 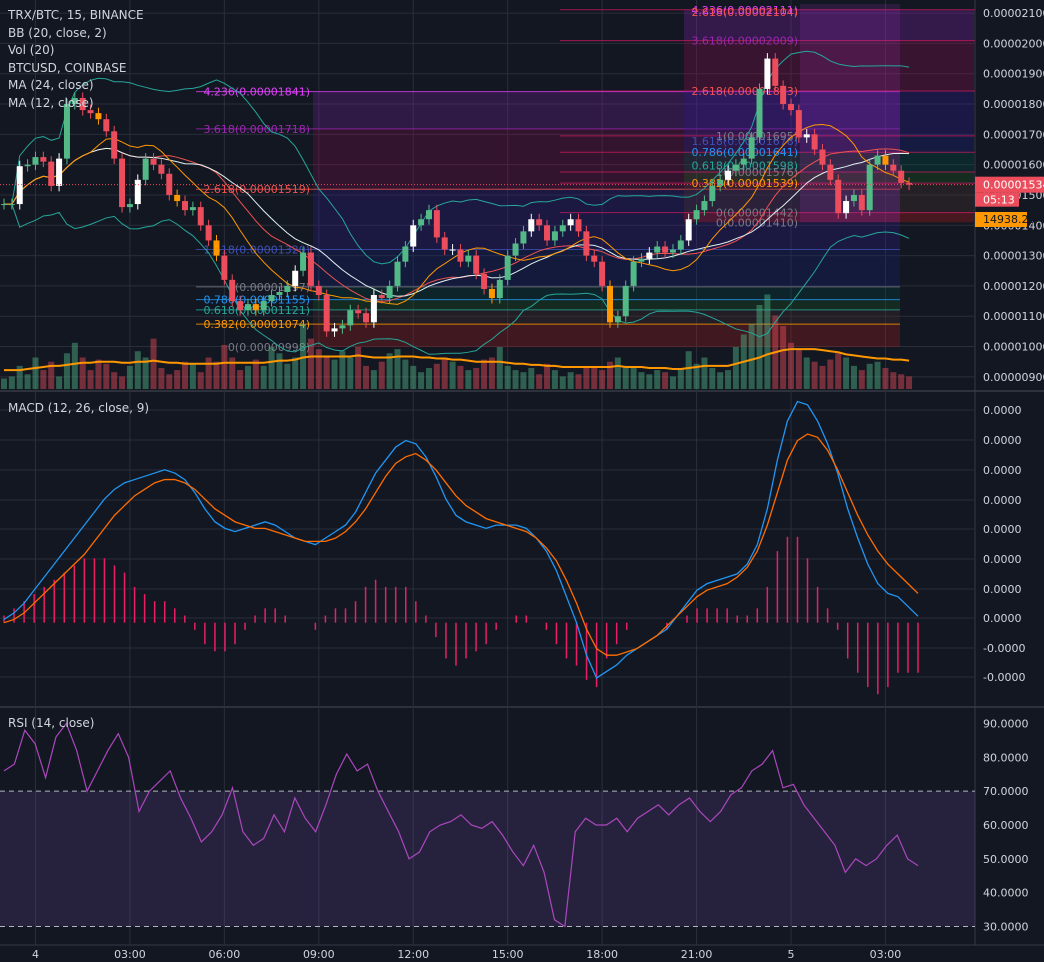 I want to click on time-axis-label: 09:00, so click(x=319, y=954).